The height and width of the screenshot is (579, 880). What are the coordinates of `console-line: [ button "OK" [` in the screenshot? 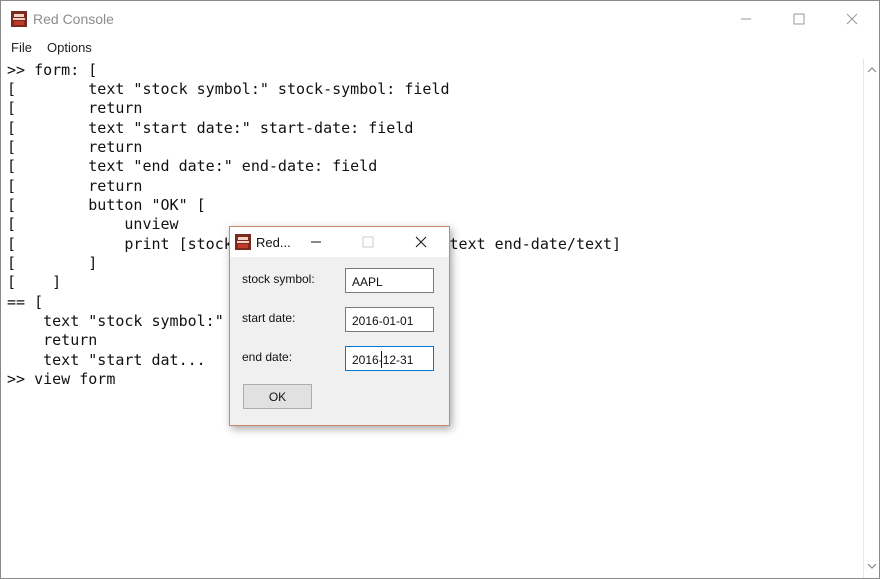 It's located at (106, 205).